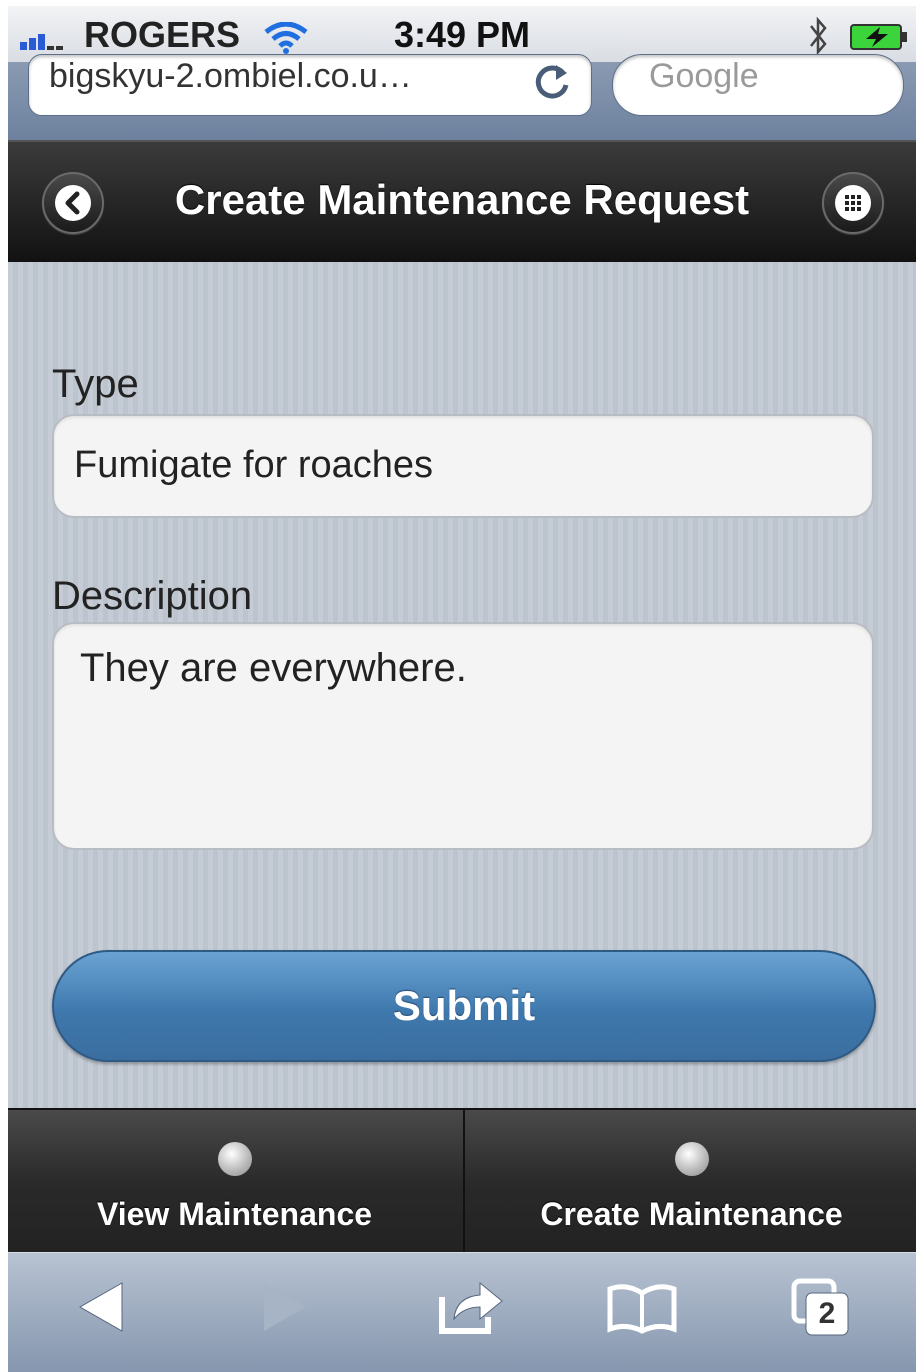  I want to click on submit-label: Submit, so click(464, 1005).